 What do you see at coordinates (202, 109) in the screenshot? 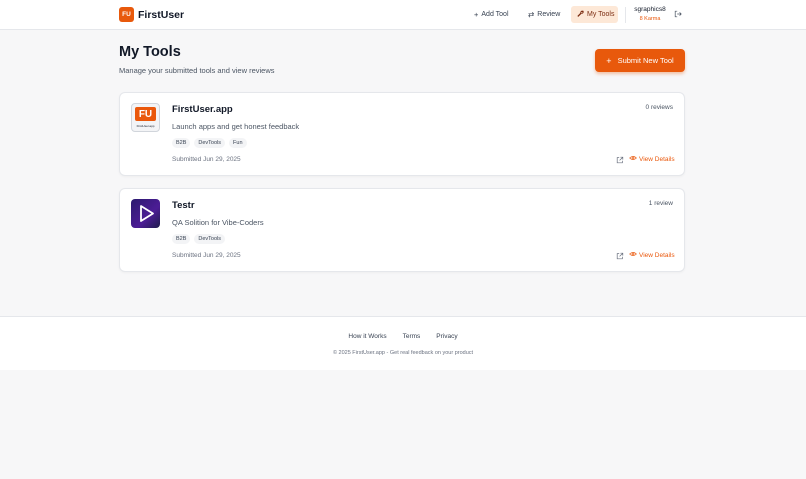
I see `tool-name: FirstUser.app` at bounding box center [202, 109].